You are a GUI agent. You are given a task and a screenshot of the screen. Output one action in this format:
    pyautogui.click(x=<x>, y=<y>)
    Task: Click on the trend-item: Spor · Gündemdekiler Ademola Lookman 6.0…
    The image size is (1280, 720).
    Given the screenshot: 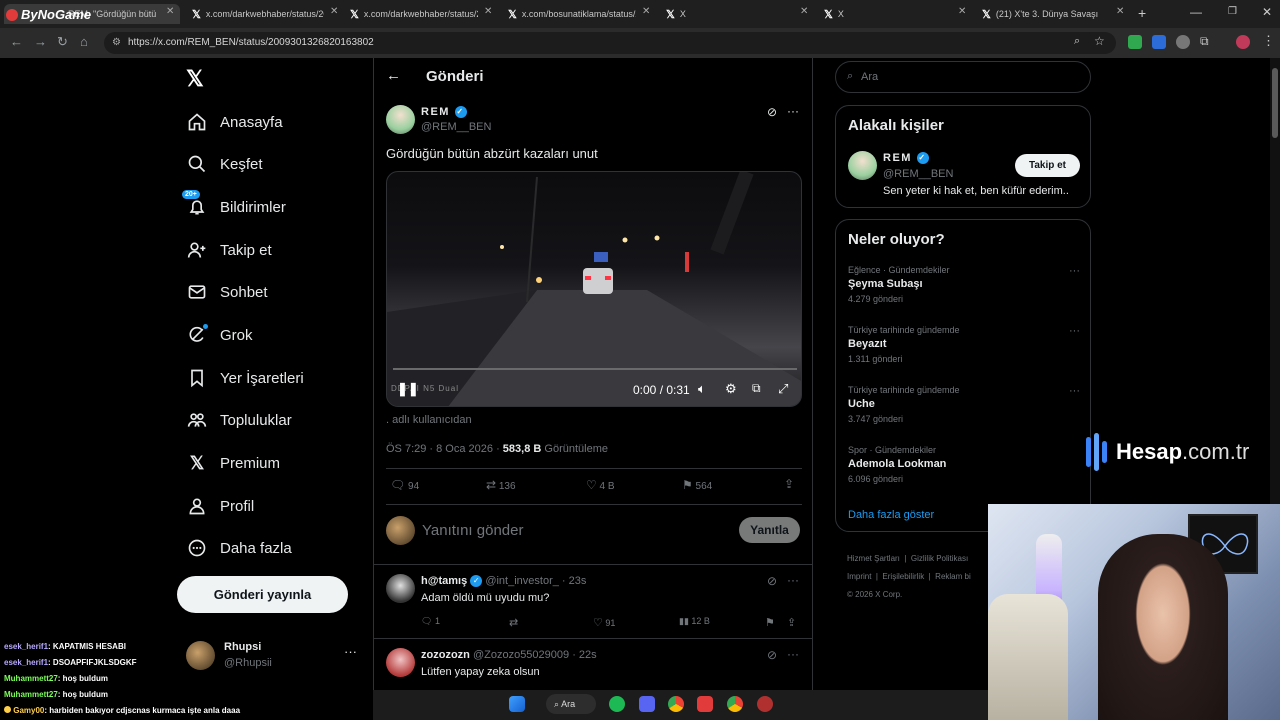 What is the action you would take?
    pyautogui.click(x=964, y=464)
    